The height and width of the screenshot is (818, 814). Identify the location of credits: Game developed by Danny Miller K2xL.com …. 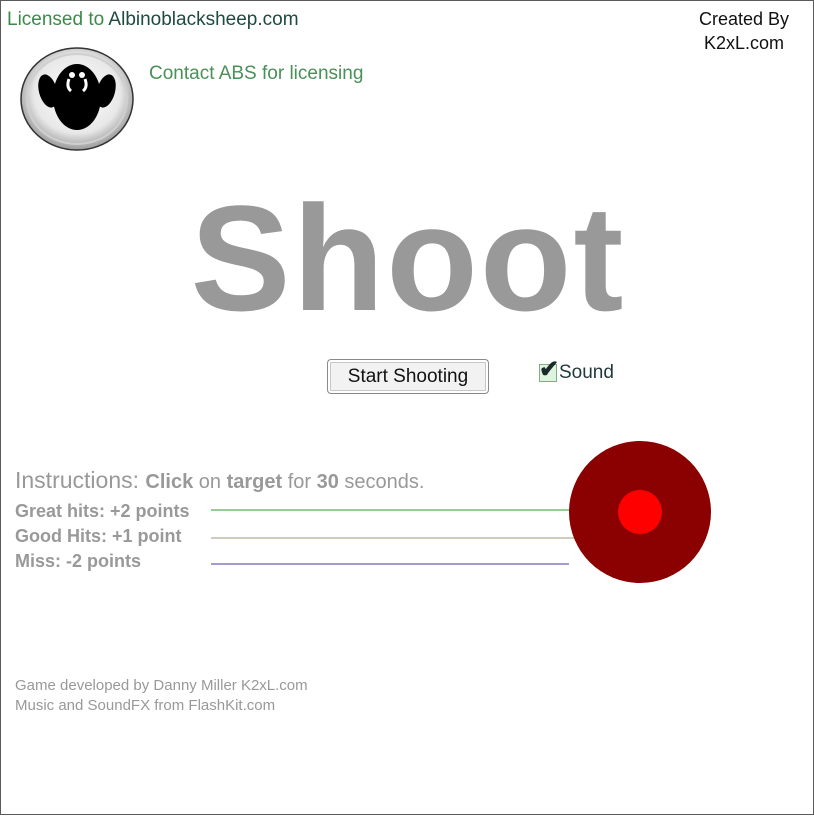
(161, 696).